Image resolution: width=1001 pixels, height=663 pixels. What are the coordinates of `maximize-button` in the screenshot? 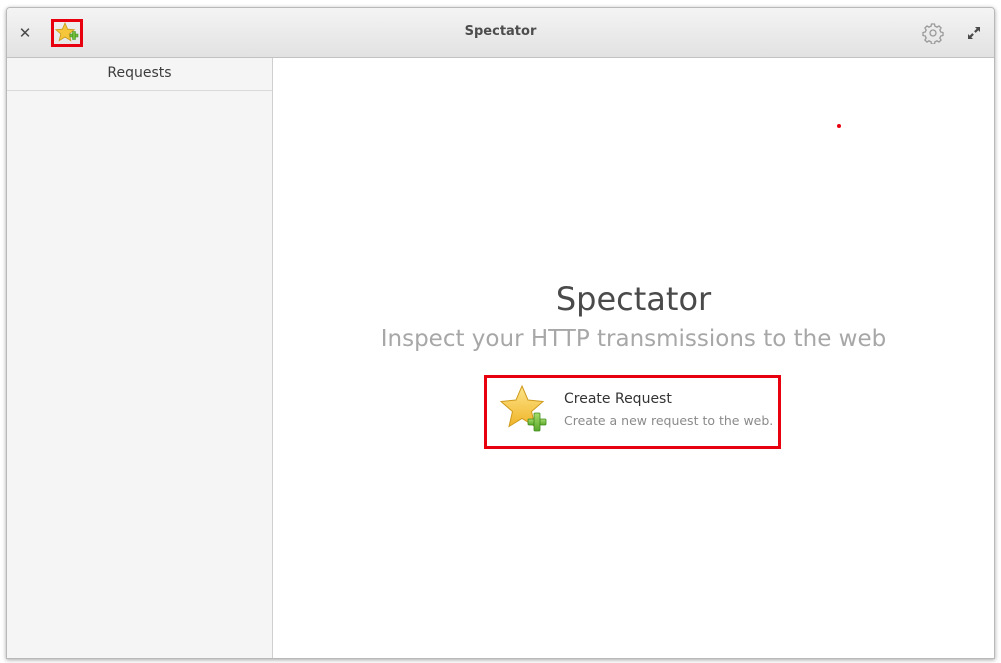 It's located at (974, 33).